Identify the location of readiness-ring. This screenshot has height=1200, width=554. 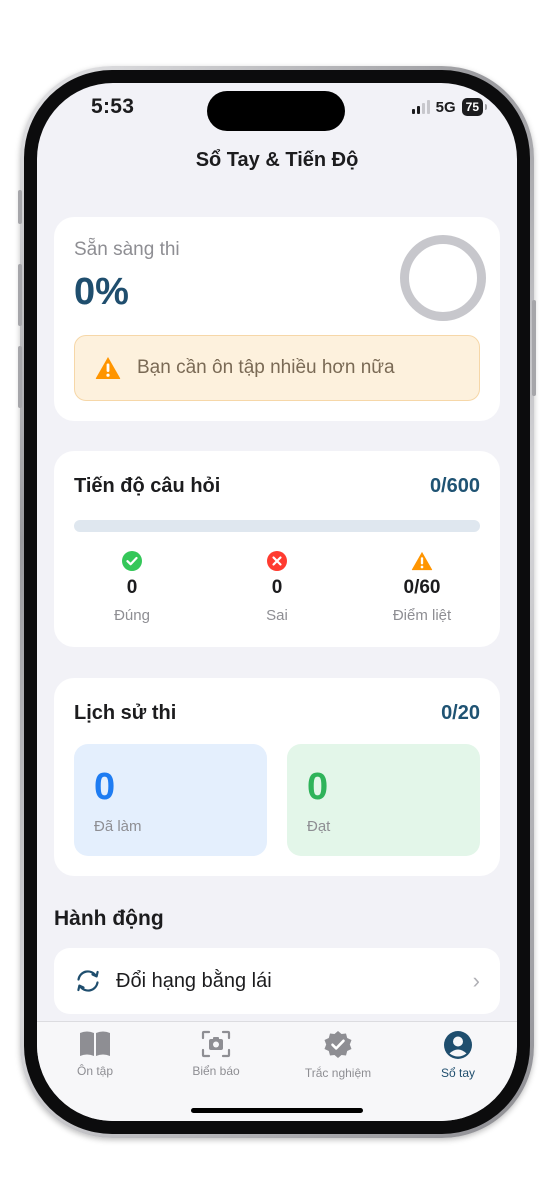
(443, 278).